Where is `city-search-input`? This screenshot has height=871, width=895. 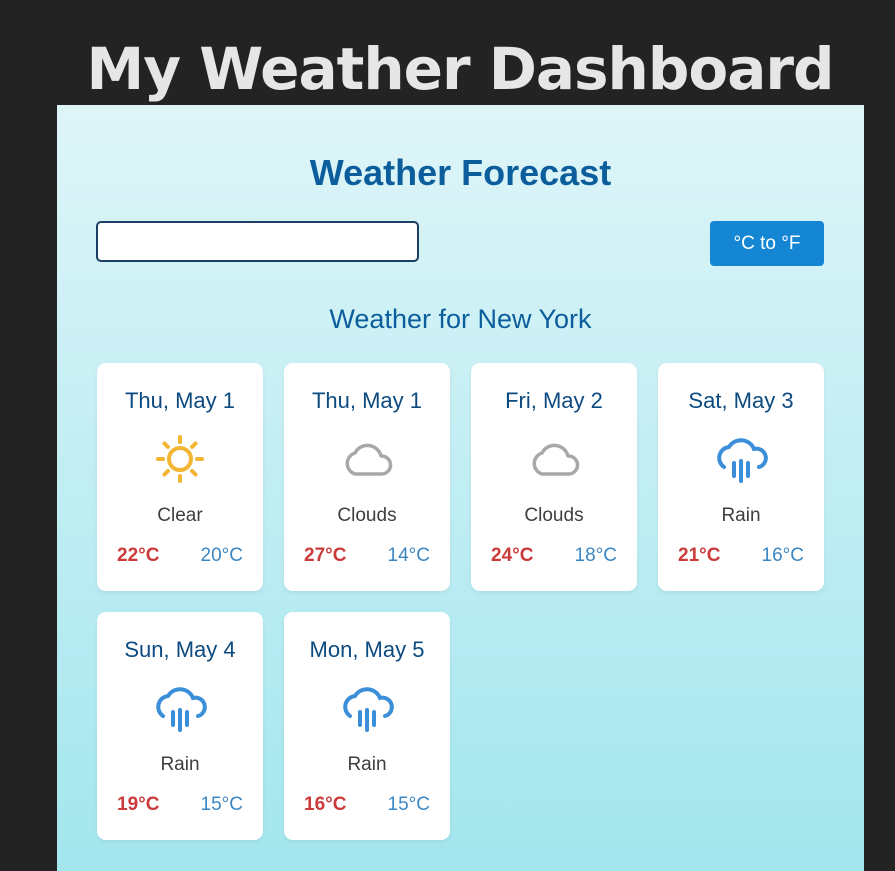
city-search-input is located at coordinates (257, 241).